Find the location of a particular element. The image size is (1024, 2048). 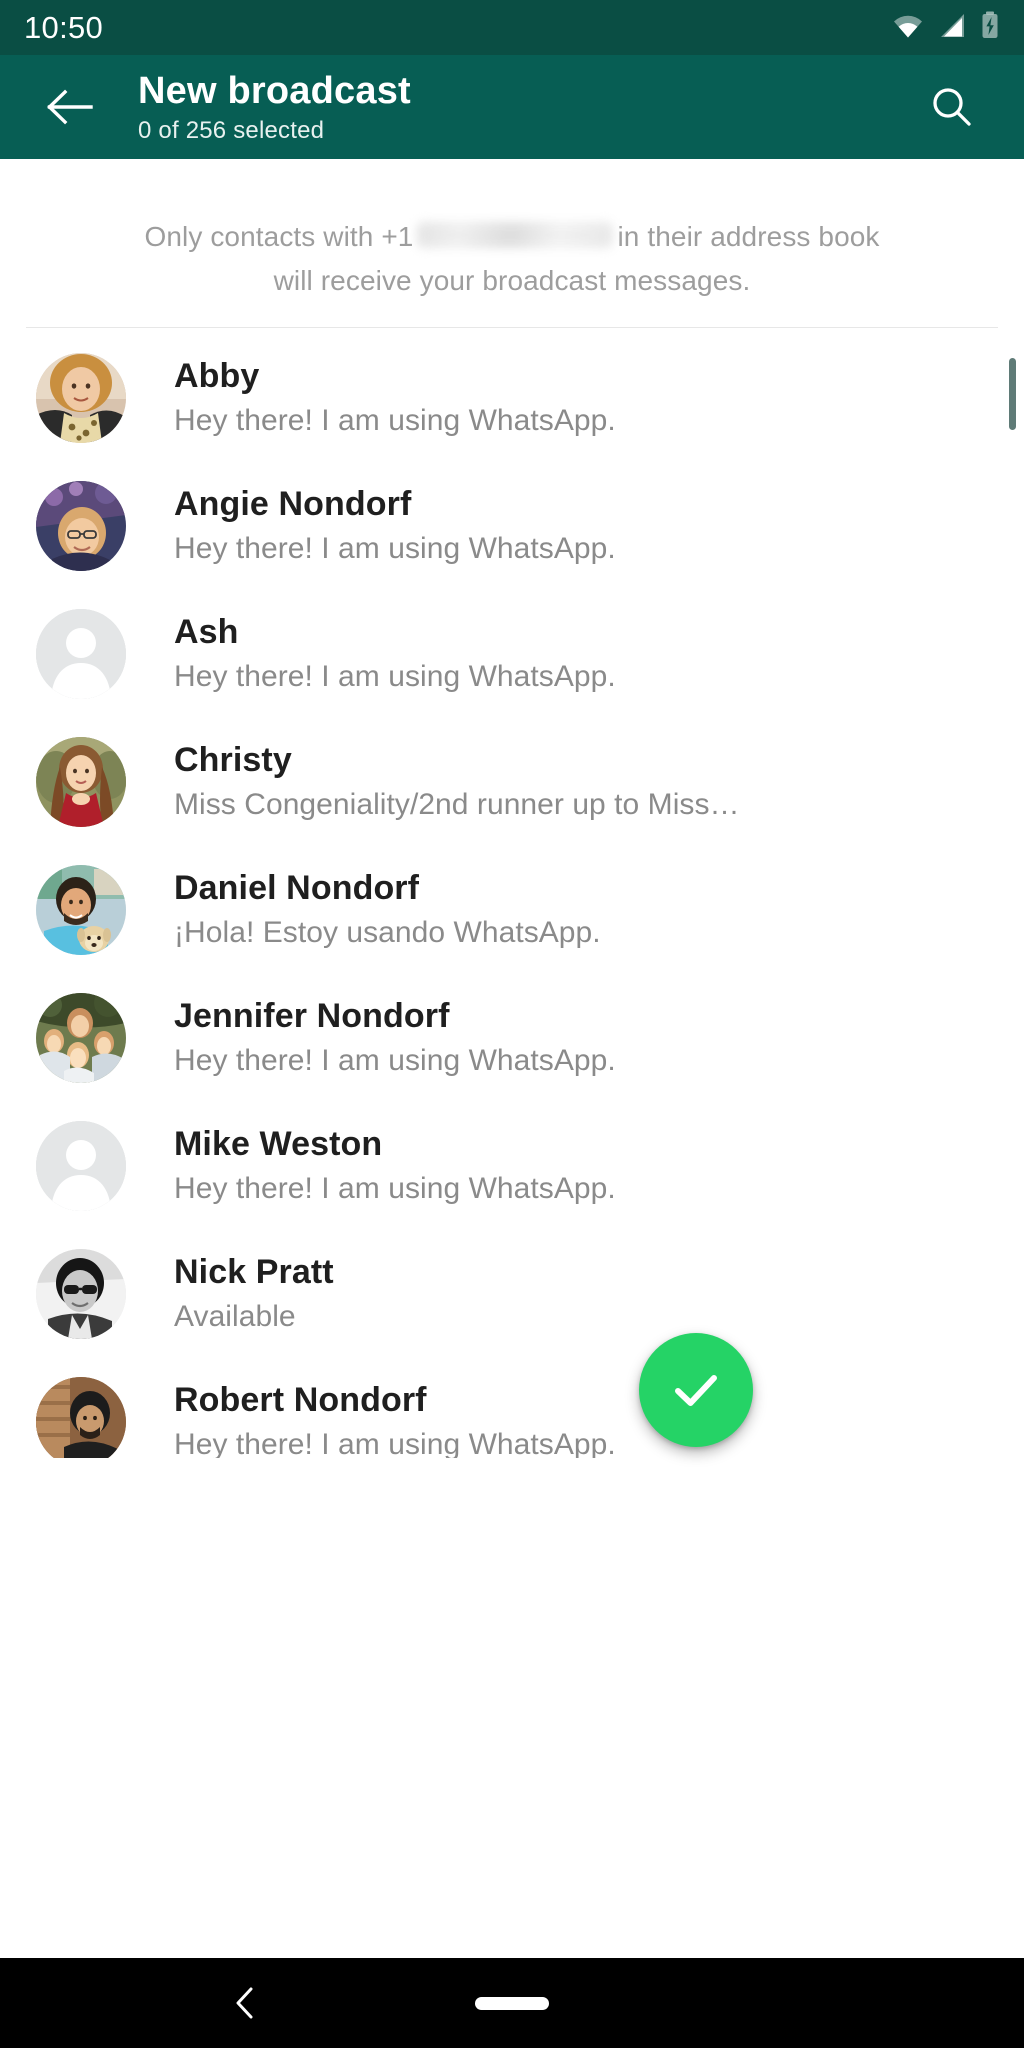

selection-count-subtitle: 0 of 256 selected is located at coordinates (231, 130).